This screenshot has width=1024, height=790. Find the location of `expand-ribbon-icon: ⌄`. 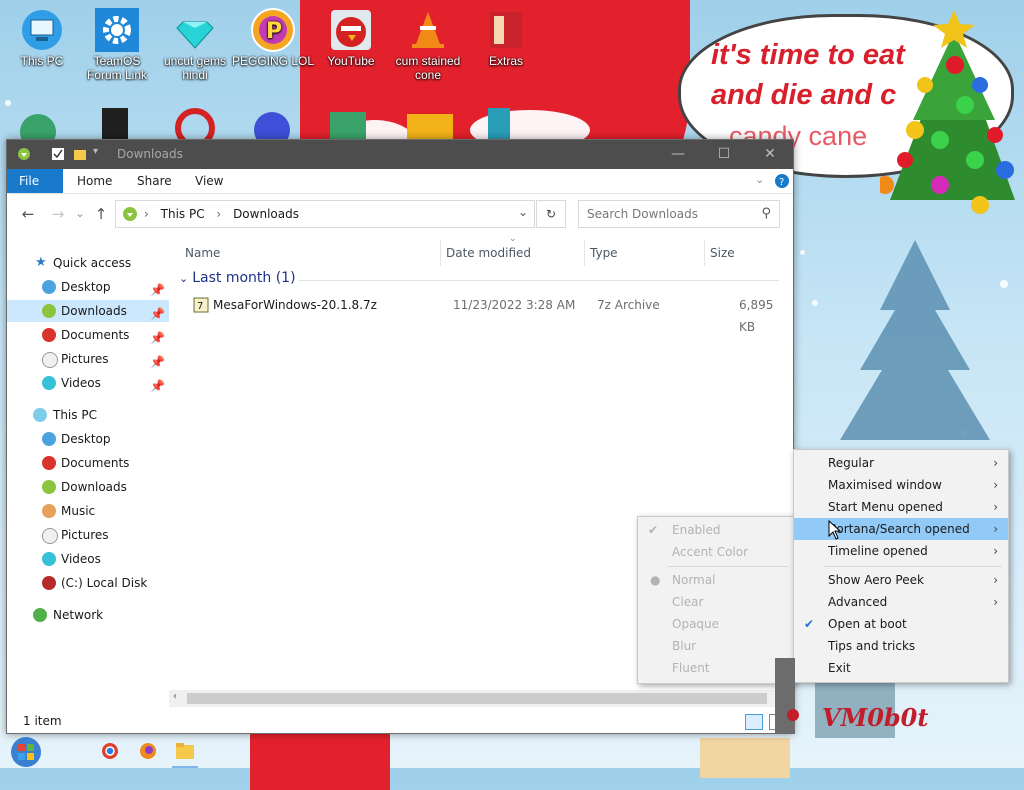

expand-ribbon-icon: ⌄ is located at coordinates (759, 179).